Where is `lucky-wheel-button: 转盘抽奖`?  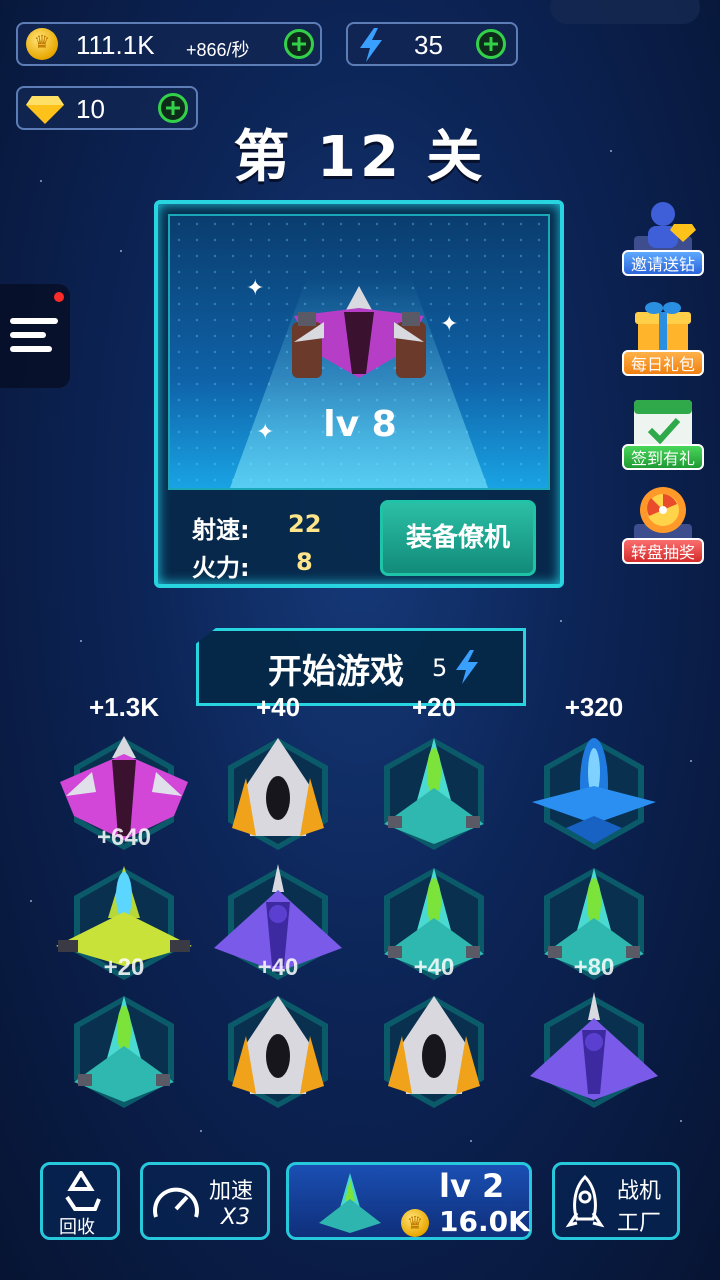 lucky-wheel-button: 转盘抽奖 is located at coordinates (663, 525).